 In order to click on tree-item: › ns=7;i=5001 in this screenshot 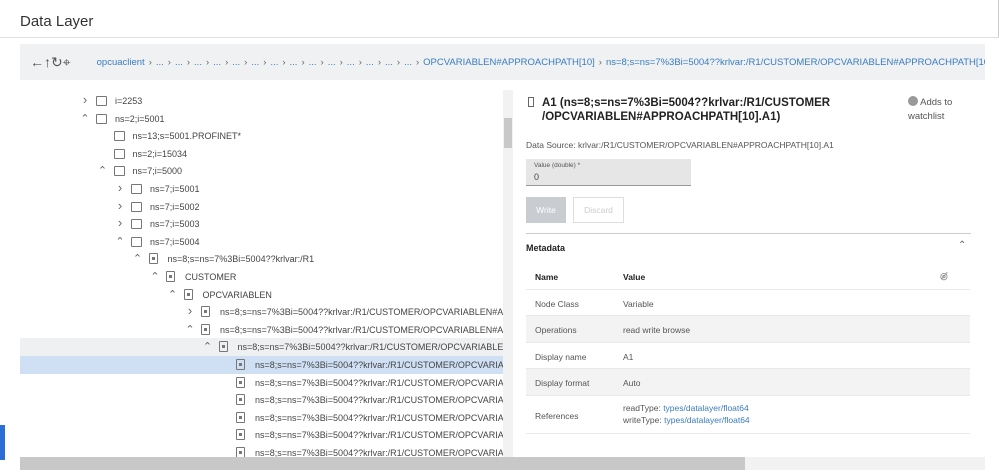, I will do `click(261, 189)`.